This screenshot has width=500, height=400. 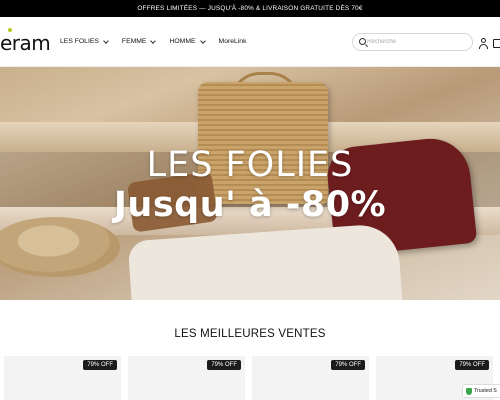 I want to click on hero-subtitle: Jusqu' à -80%, so click(x=250, y=205).